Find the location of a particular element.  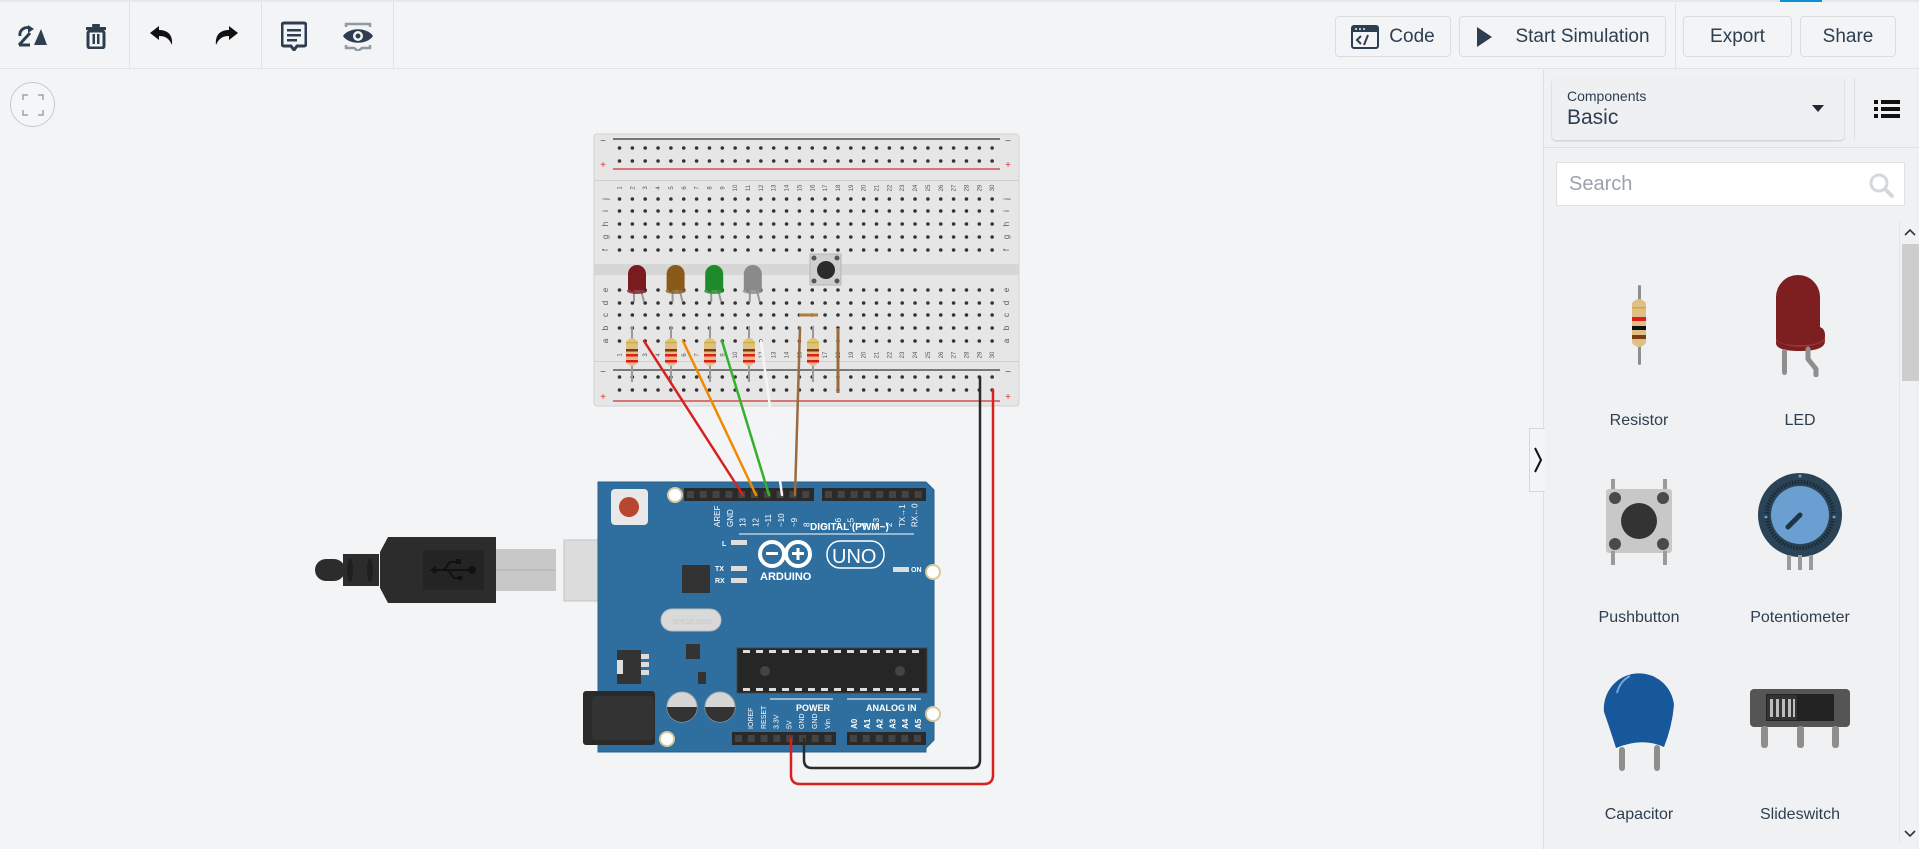

component-led: LED is located at coordinates (1800, 345).